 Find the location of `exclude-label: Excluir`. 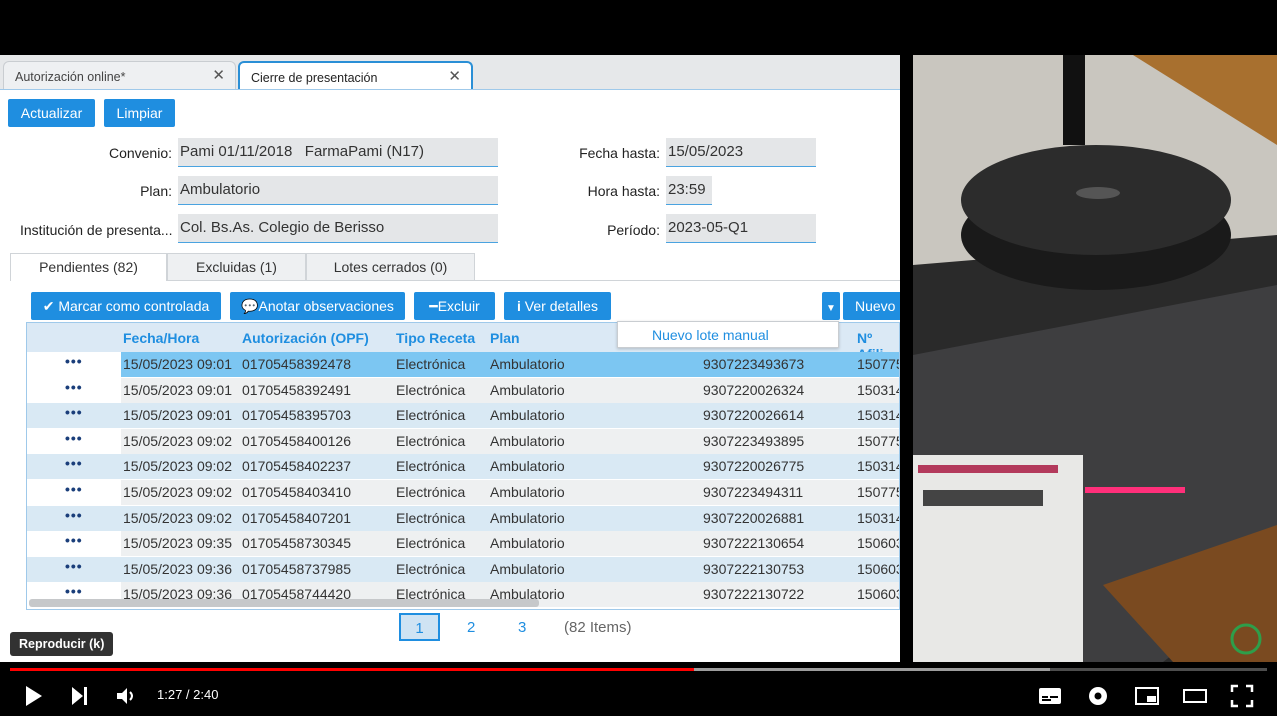

exclude-label: Excluir is located at coordinates (458, 306).